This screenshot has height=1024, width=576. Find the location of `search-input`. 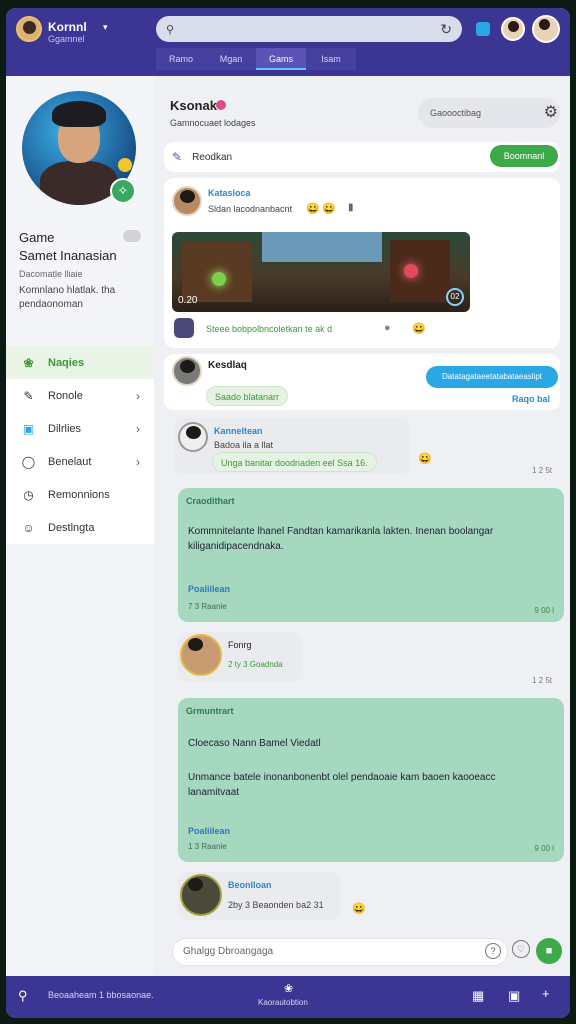

search-input is located at coordinates (307, 29).